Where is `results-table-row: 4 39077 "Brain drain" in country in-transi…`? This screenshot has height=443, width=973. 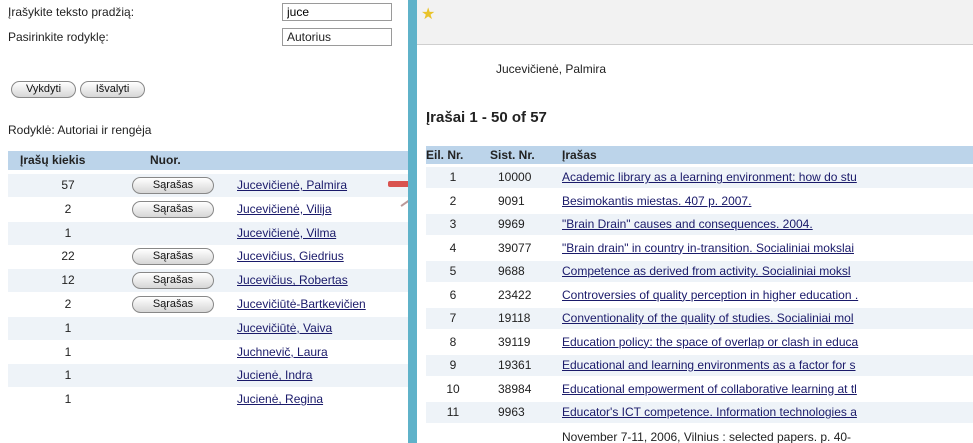
results-table-row: 4 39077 "Brain drain" in country in-transi… is located at coordinates (699, 248).